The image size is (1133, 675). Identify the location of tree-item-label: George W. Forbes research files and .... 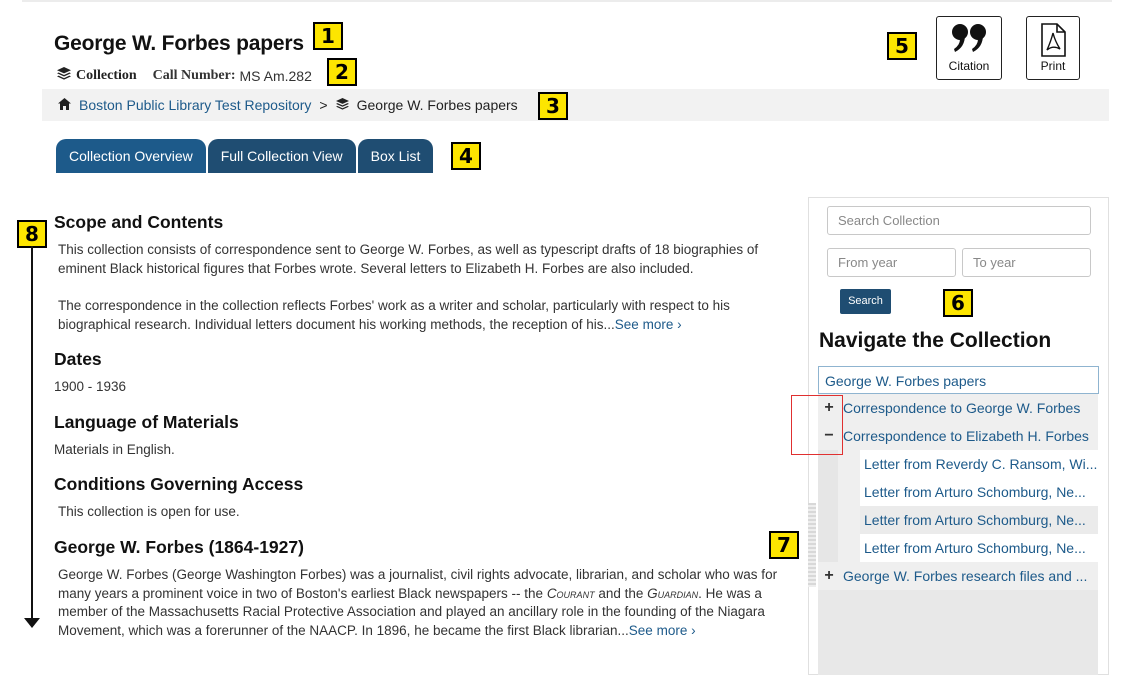
(965, 576).